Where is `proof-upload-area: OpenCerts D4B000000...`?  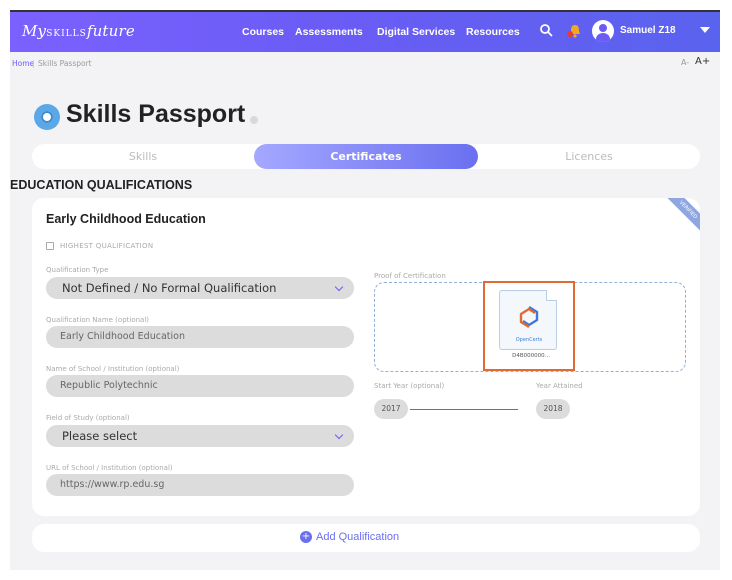 proof-upload-area: OpenCerts D4B000000... is located at coordinates (530, 326).